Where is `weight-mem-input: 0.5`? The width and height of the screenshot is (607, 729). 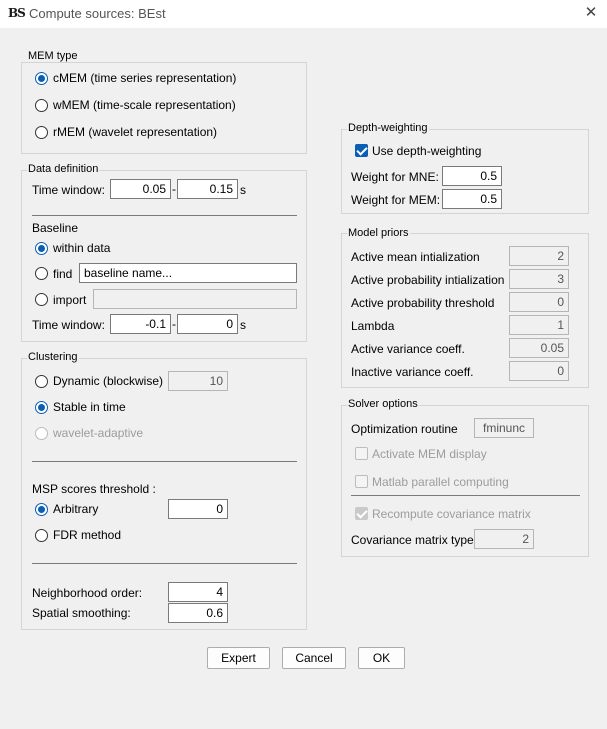 weight-mem-input: 0.5 is located at coordinates (472, 199).